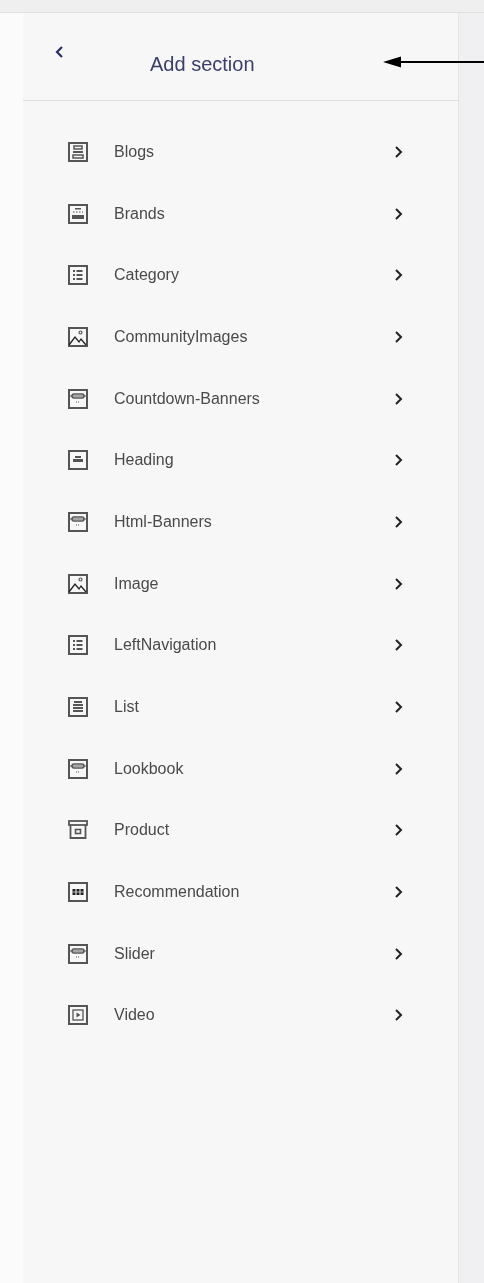  I want to click on section-item: Product, so click(240, 830).